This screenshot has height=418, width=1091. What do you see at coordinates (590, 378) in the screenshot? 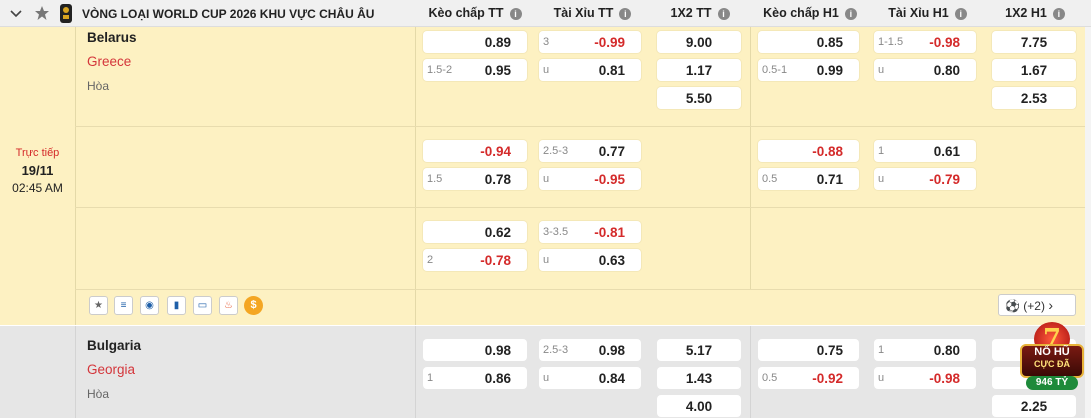
I see `odds-cell: u 0.84` at bounding box center [590, 378].